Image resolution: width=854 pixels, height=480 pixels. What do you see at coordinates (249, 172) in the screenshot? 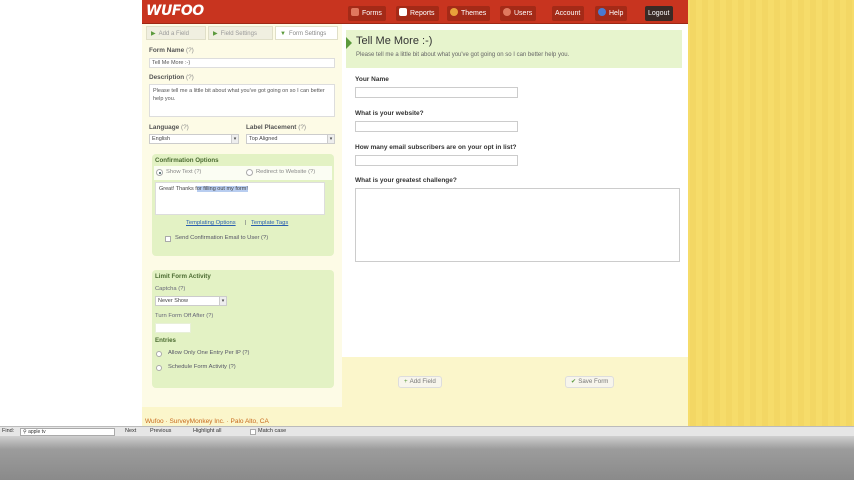
I see `redirect-radio` at bounding box center [249, 172].